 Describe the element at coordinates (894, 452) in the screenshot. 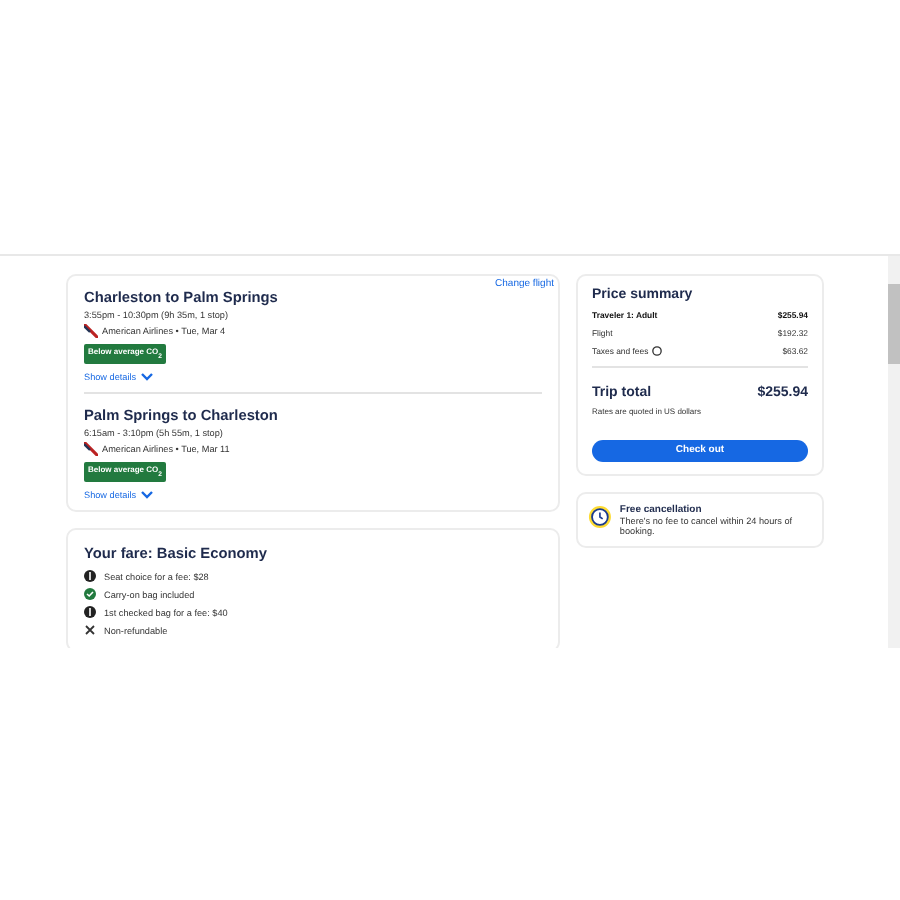

I see `scrollbar` at that location.